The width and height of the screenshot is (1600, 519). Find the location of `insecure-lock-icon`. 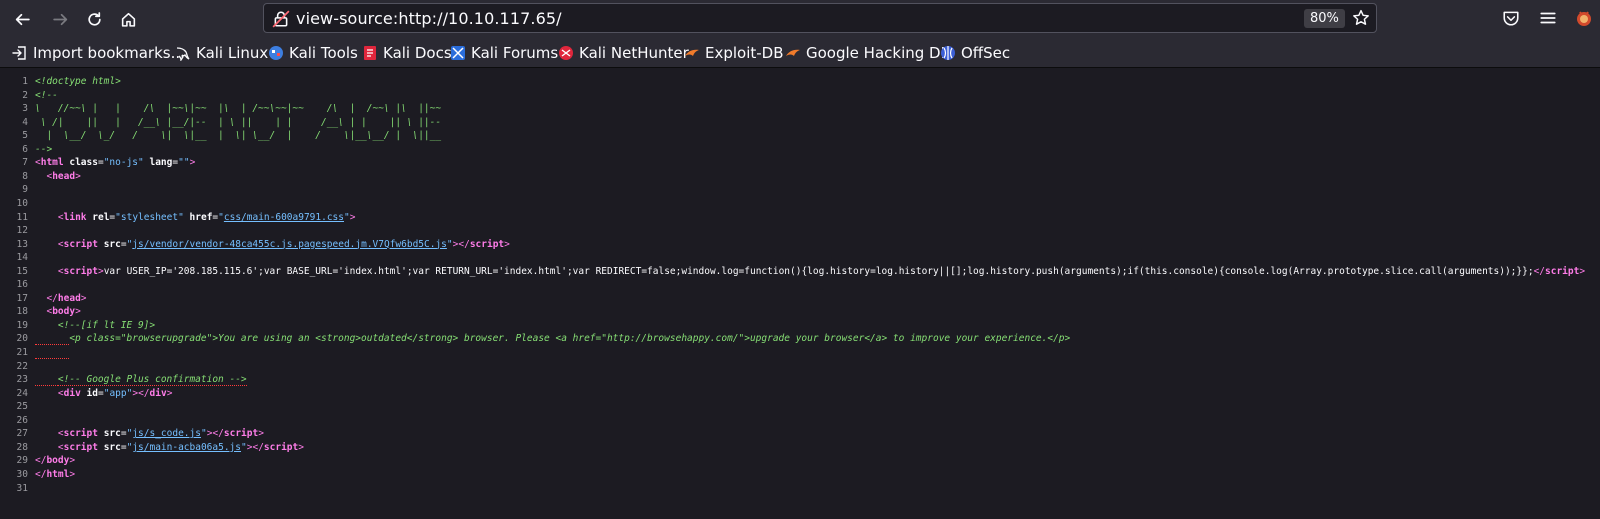

insecure-lock-icon is located at coordinates (281, 19).